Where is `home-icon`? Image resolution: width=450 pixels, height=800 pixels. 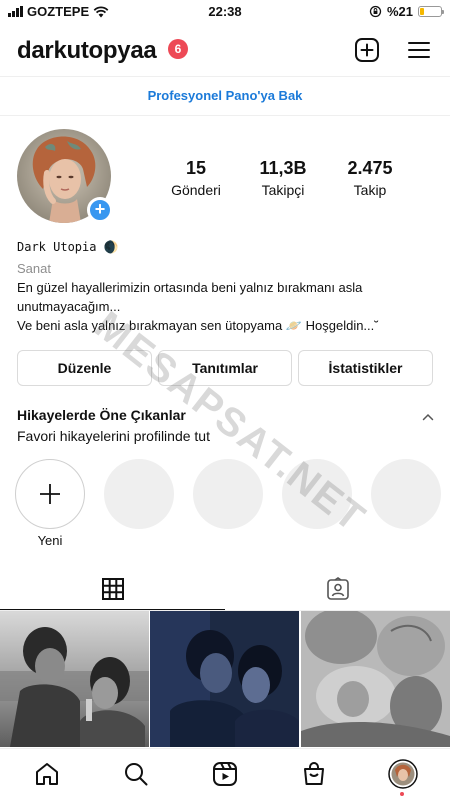
home-icon is located at coordinates (47, 774).